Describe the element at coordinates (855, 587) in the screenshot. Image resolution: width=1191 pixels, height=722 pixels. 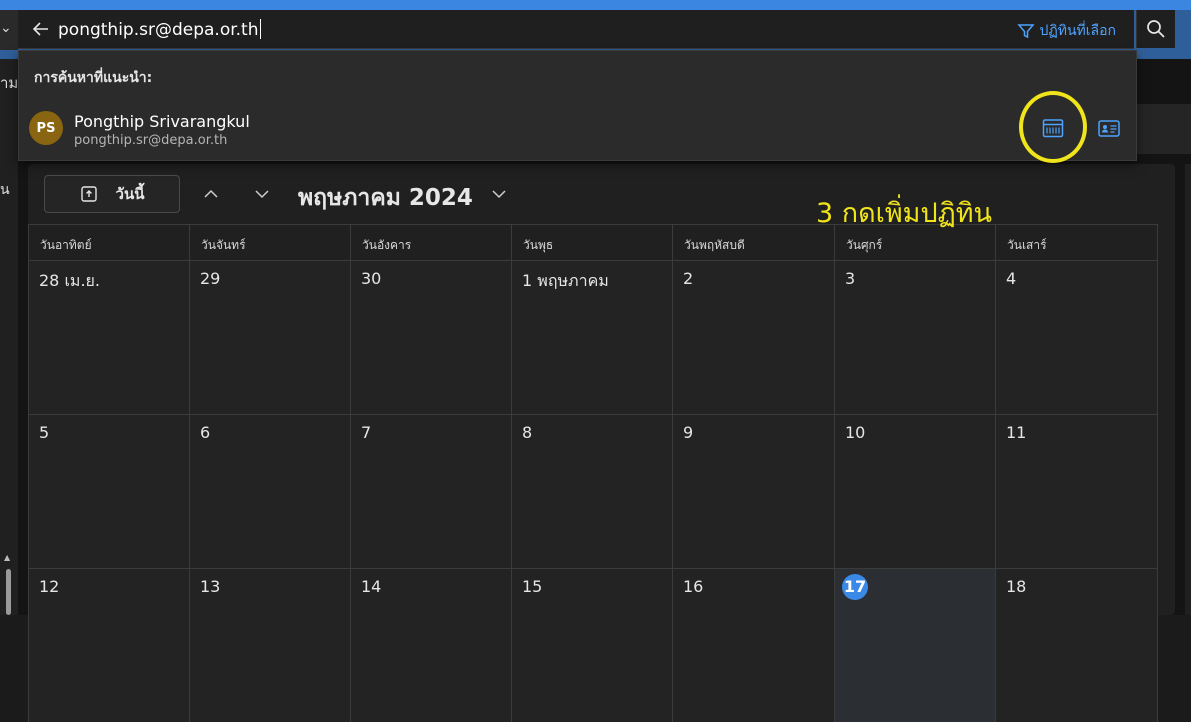
I see `current-day-number: 17` at that location.